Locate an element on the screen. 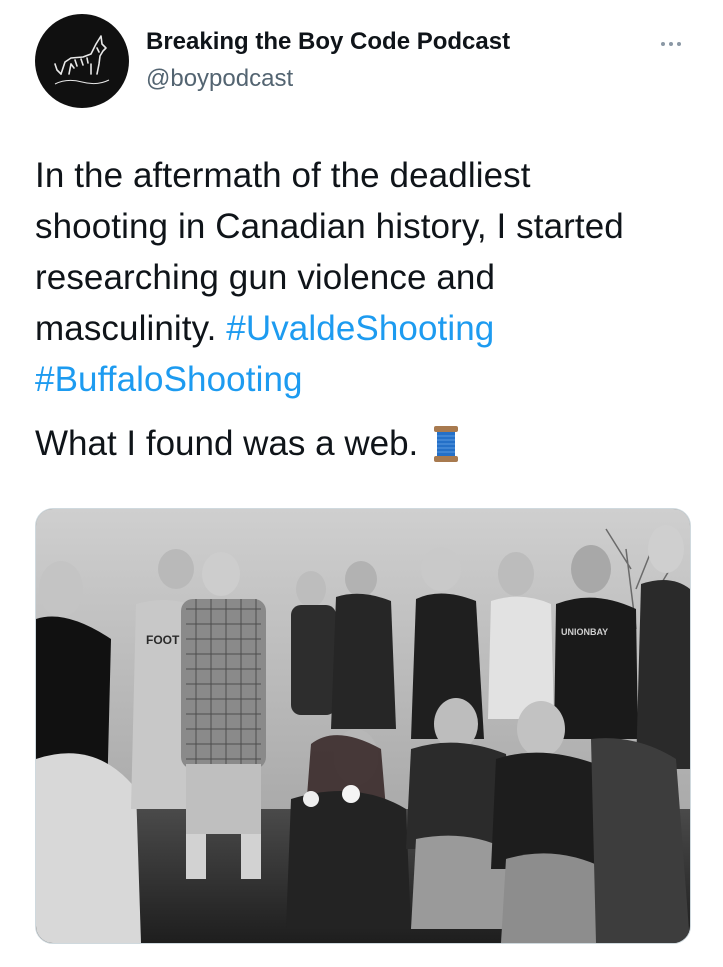 This screenshot has width=723, height=967. author-handle: @boypodcast is located at coordinates (219, 79).